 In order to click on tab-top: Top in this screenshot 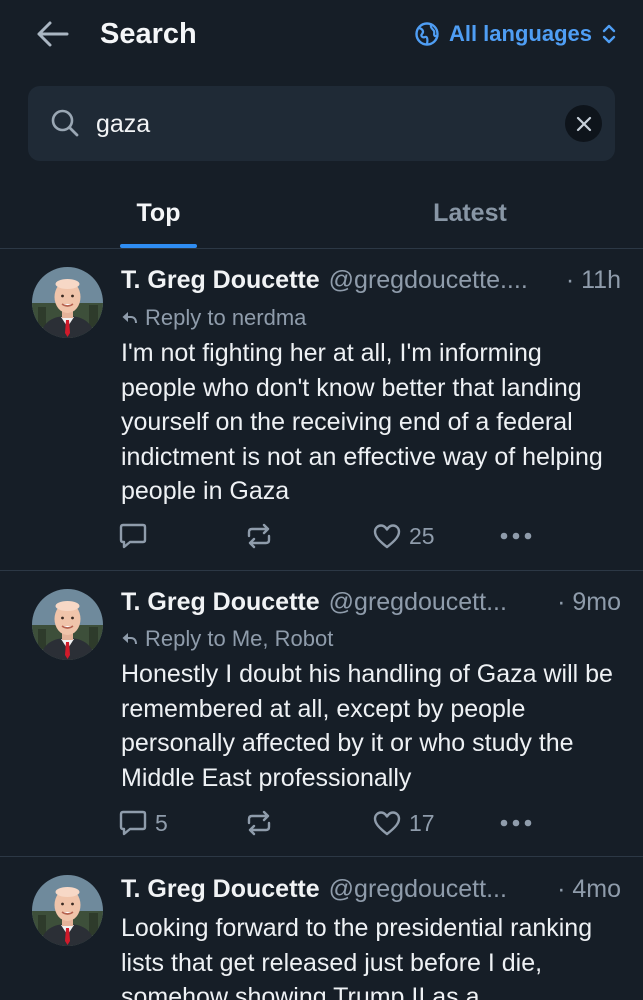, I will do `click(158, 213)`.